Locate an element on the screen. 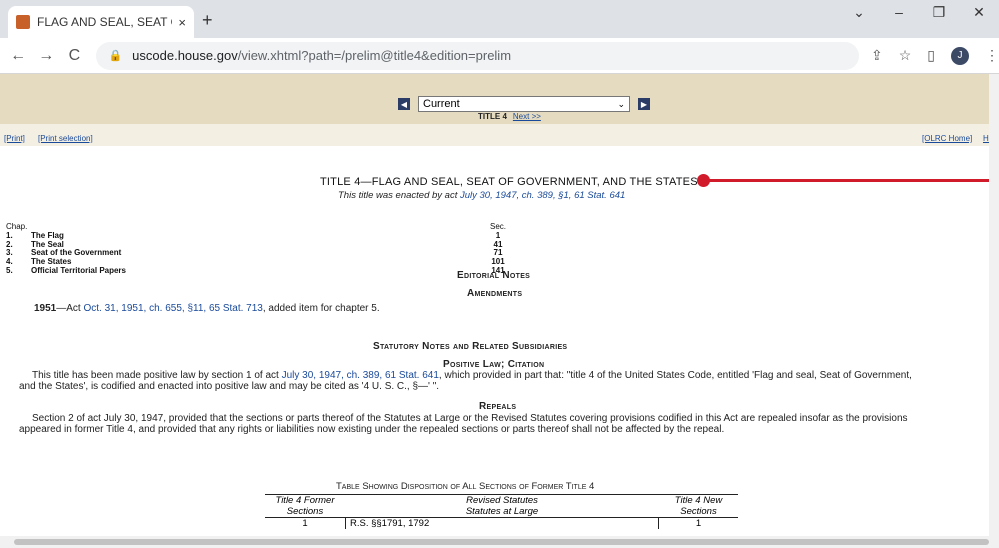 This screenshot has width=999, height=548. annotation-line is located at coordinates (852, 180).